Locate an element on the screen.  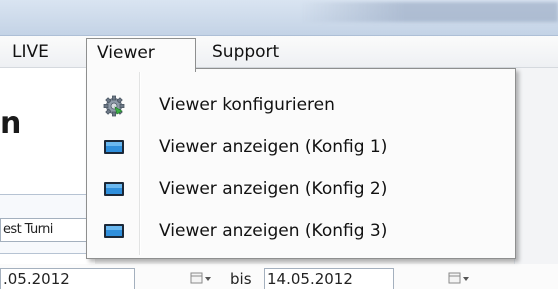
right-content-area is located at coordinates (536, 178).